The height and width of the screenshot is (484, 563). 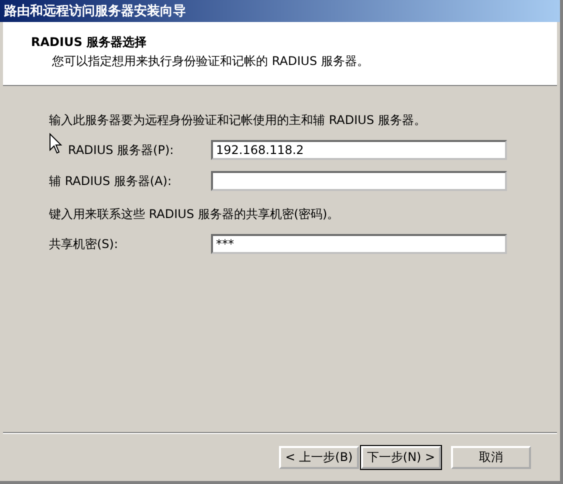 I want to click on page-subtitle: 您可以指定想用来执行身份验证和记帐的 RADIUS 服务器。, so click(x=210, y=61).